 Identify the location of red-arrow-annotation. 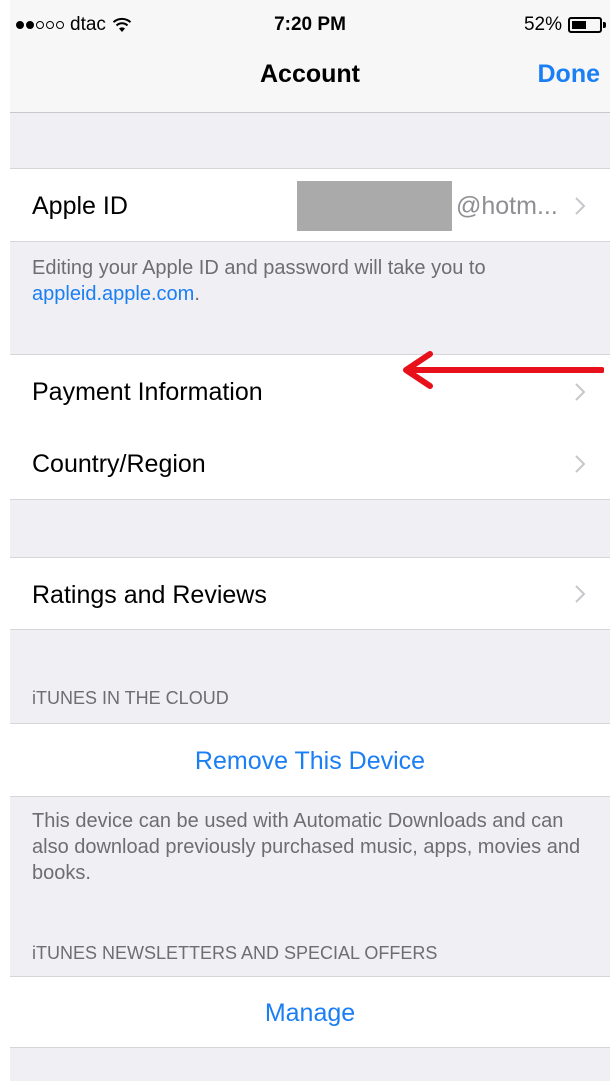
(503, 370).